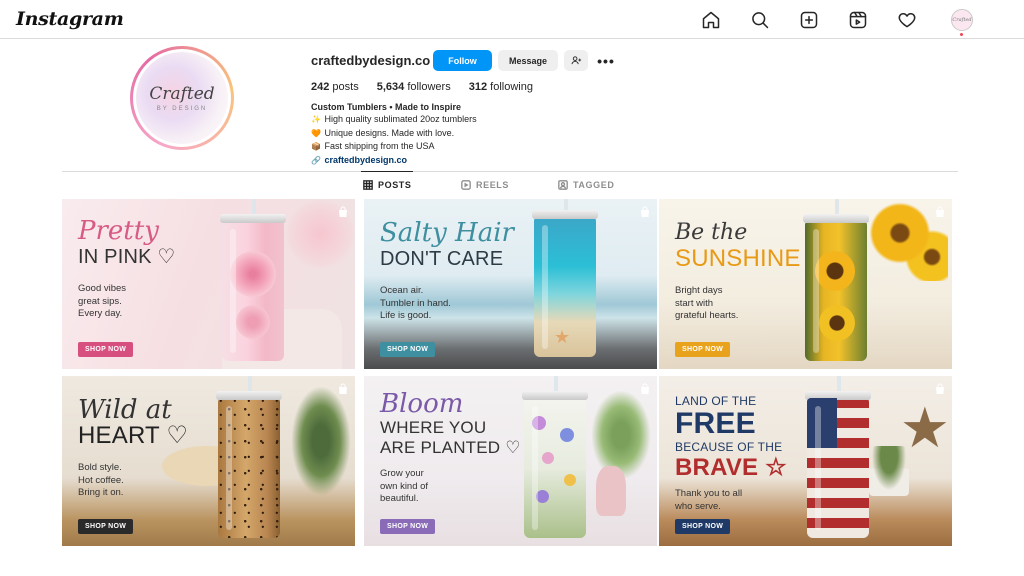  I want to click on post-2-tumbler: ★, so click(565, 278).